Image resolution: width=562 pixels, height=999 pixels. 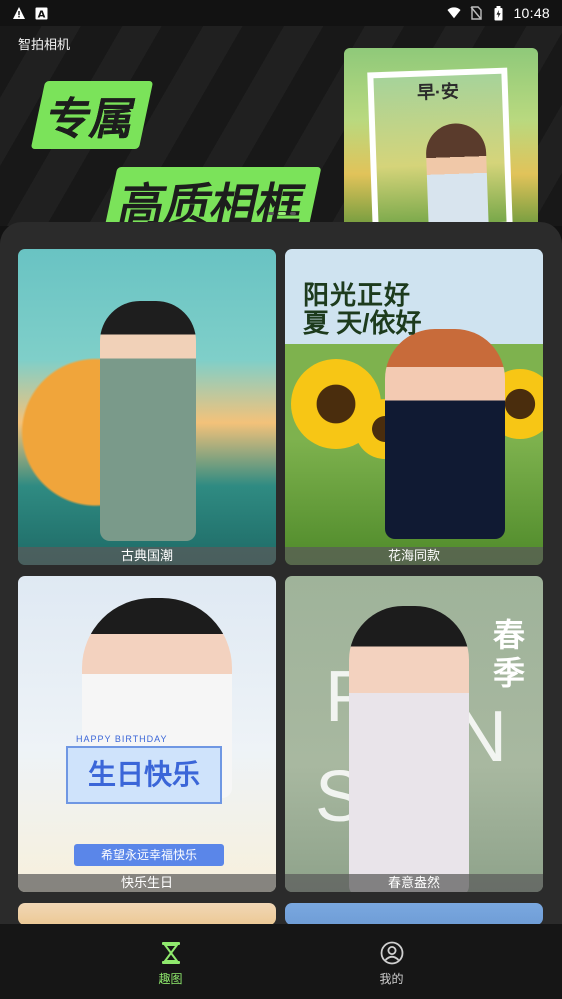 What do you see at coordinates (531, 13) in the screenshot?
I see `status-time: 10:48` at bounding box center [531, 13].